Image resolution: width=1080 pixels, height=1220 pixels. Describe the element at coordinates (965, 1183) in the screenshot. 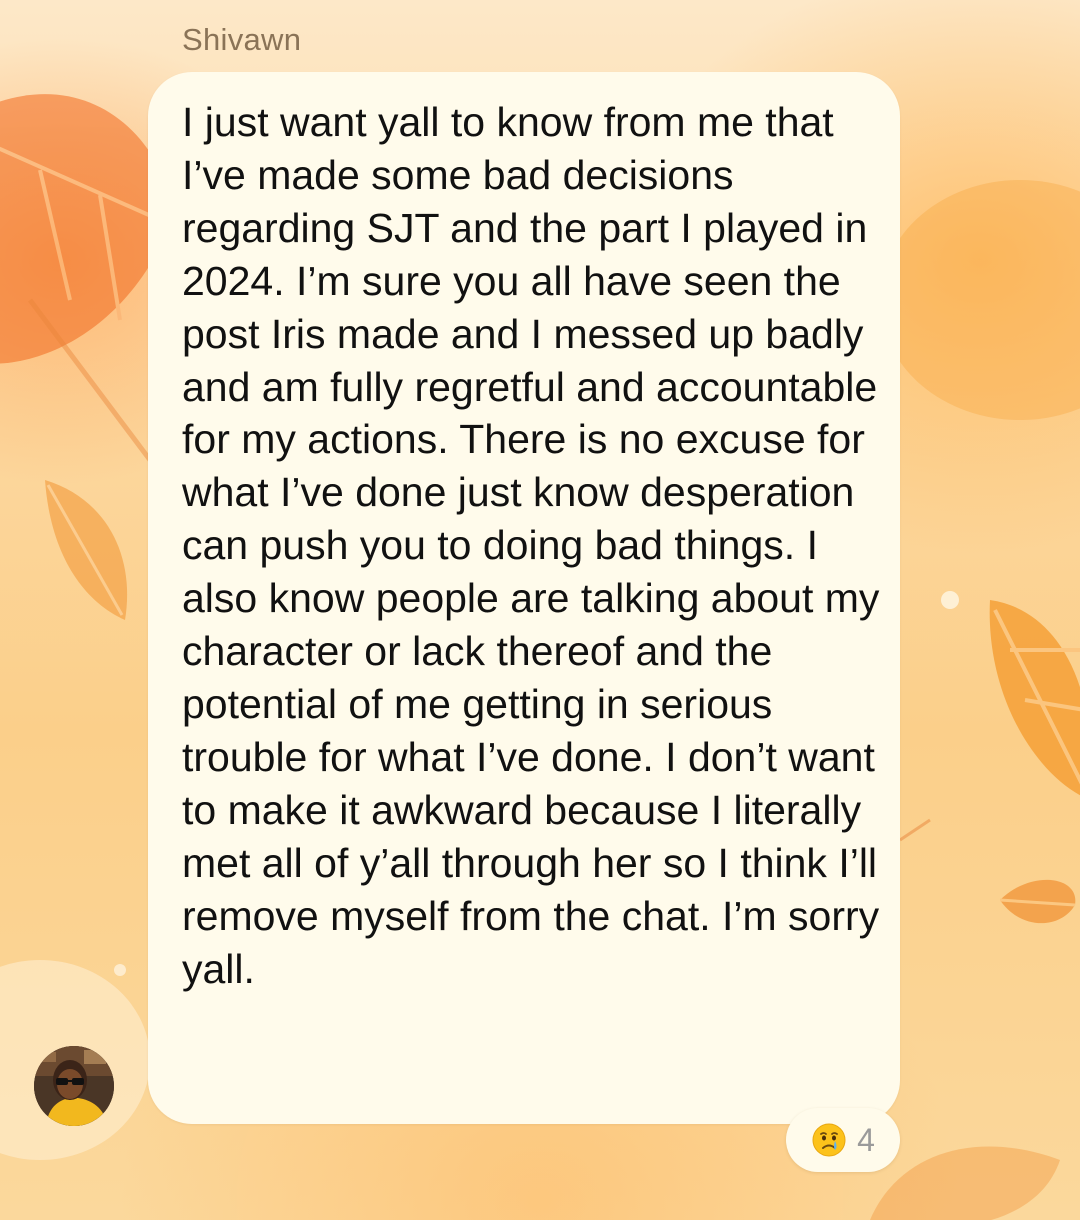

I see `leaf-decoration-bottom-right` at that location.